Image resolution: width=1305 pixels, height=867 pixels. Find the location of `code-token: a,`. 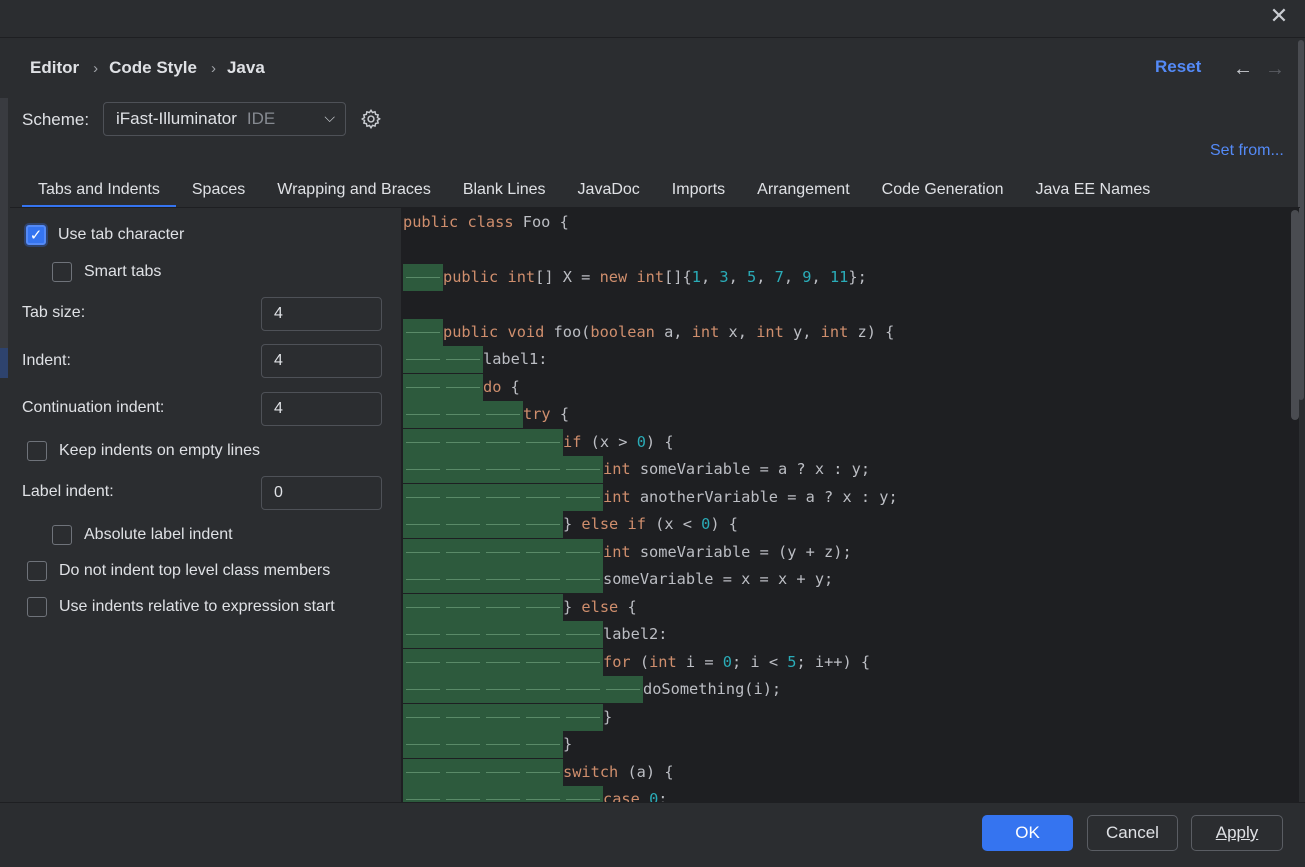

code-token: a, is located at coordinates (673, 331).